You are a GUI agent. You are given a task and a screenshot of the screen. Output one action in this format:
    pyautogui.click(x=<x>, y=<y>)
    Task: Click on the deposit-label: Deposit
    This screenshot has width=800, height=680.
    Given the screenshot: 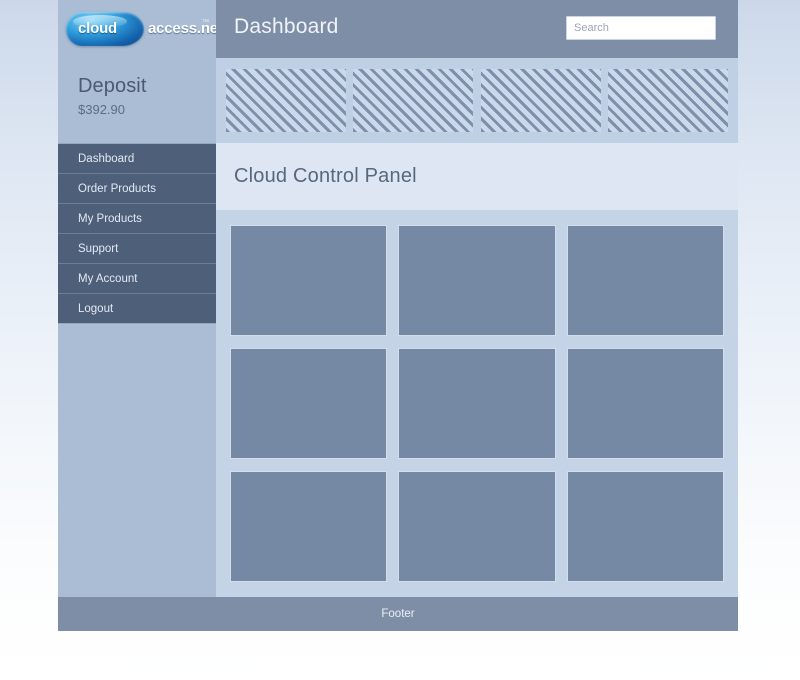 What is the action you would take?
    pyautogui.click(x=112, y=86)
    